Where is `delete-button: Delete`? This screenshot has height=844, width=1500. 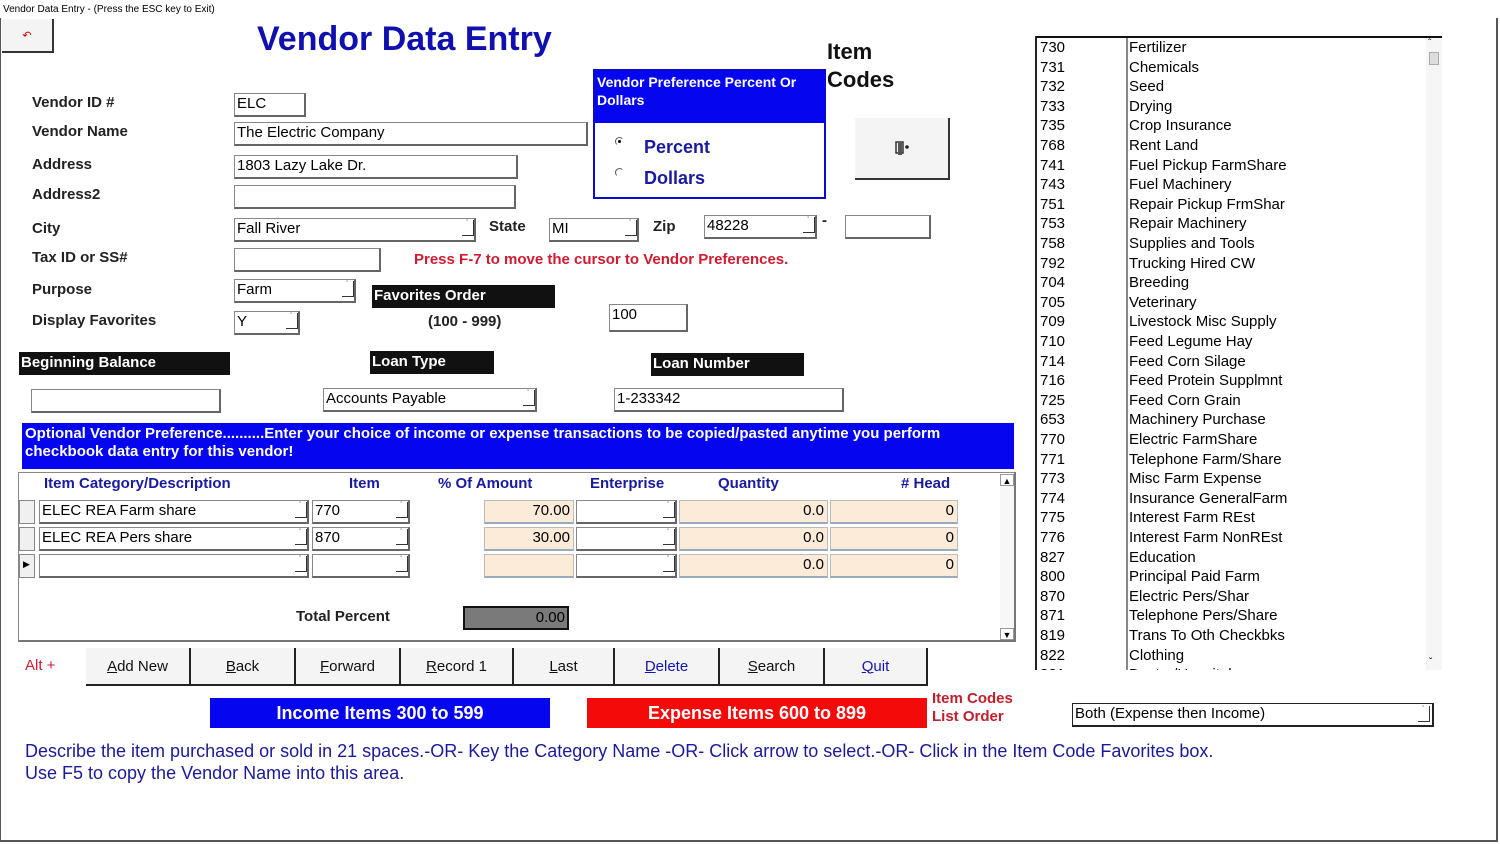
delete-button: Delete is located at coordinates (667, 667).